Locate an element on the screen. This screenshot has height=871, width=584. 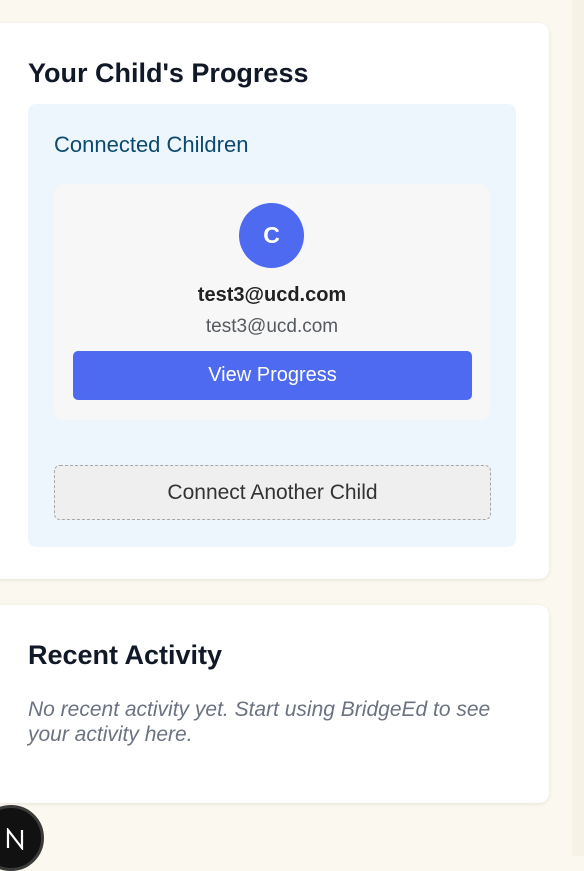
connect-another-child-button: Connect Another Child is located at coordinates (272, 492).